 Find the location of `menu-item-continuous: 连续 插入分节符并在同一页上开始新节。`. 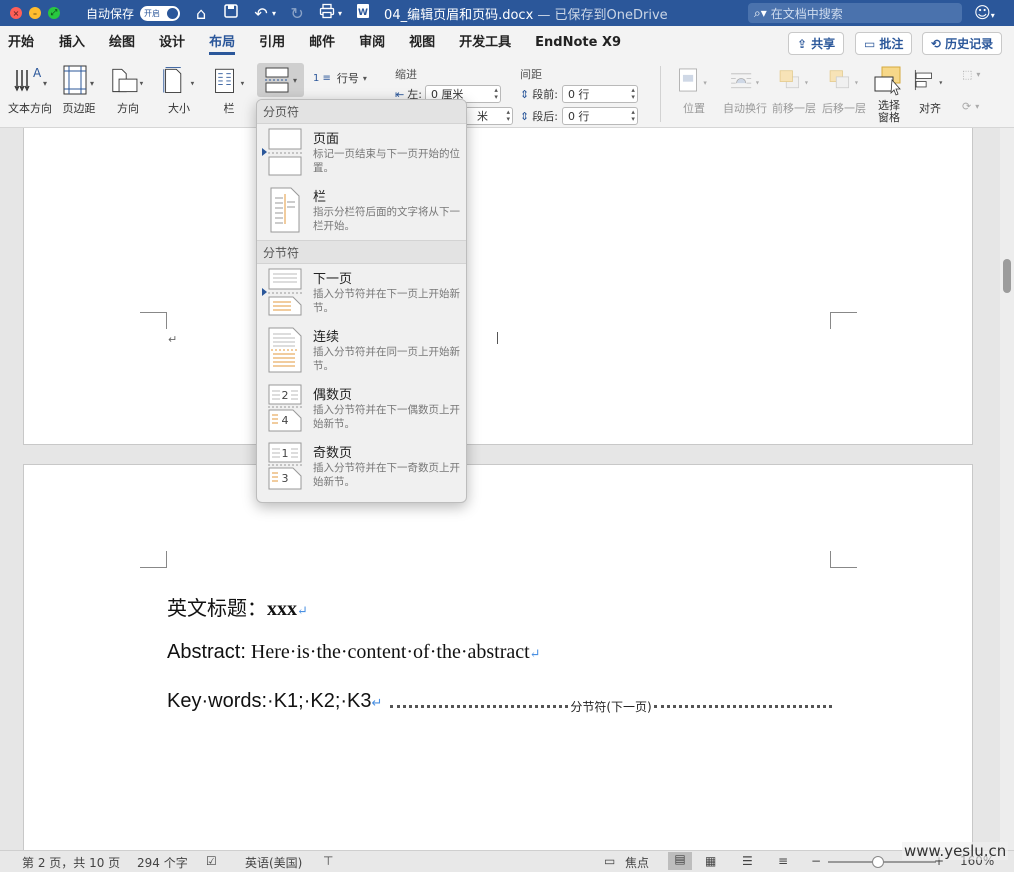

menu-item-continuous: 连续 插入分节符并在同一页上开始新节。 is located at coordinates (361, 351).